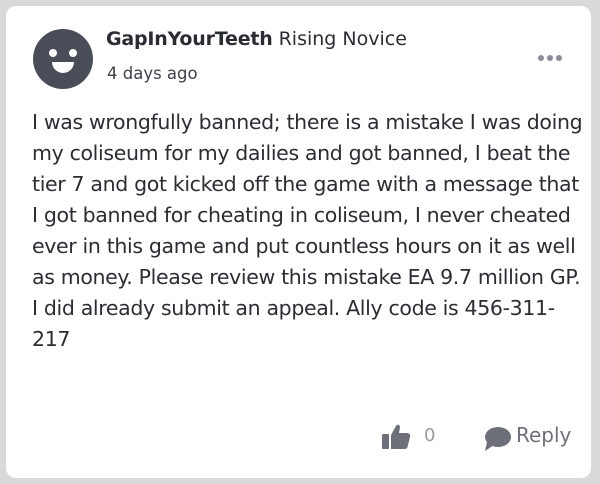 This screenshot has height=484, width=600. Describe the element at coordinates (551, 58) in the screenshot. I see `more-options-icon` at that location.